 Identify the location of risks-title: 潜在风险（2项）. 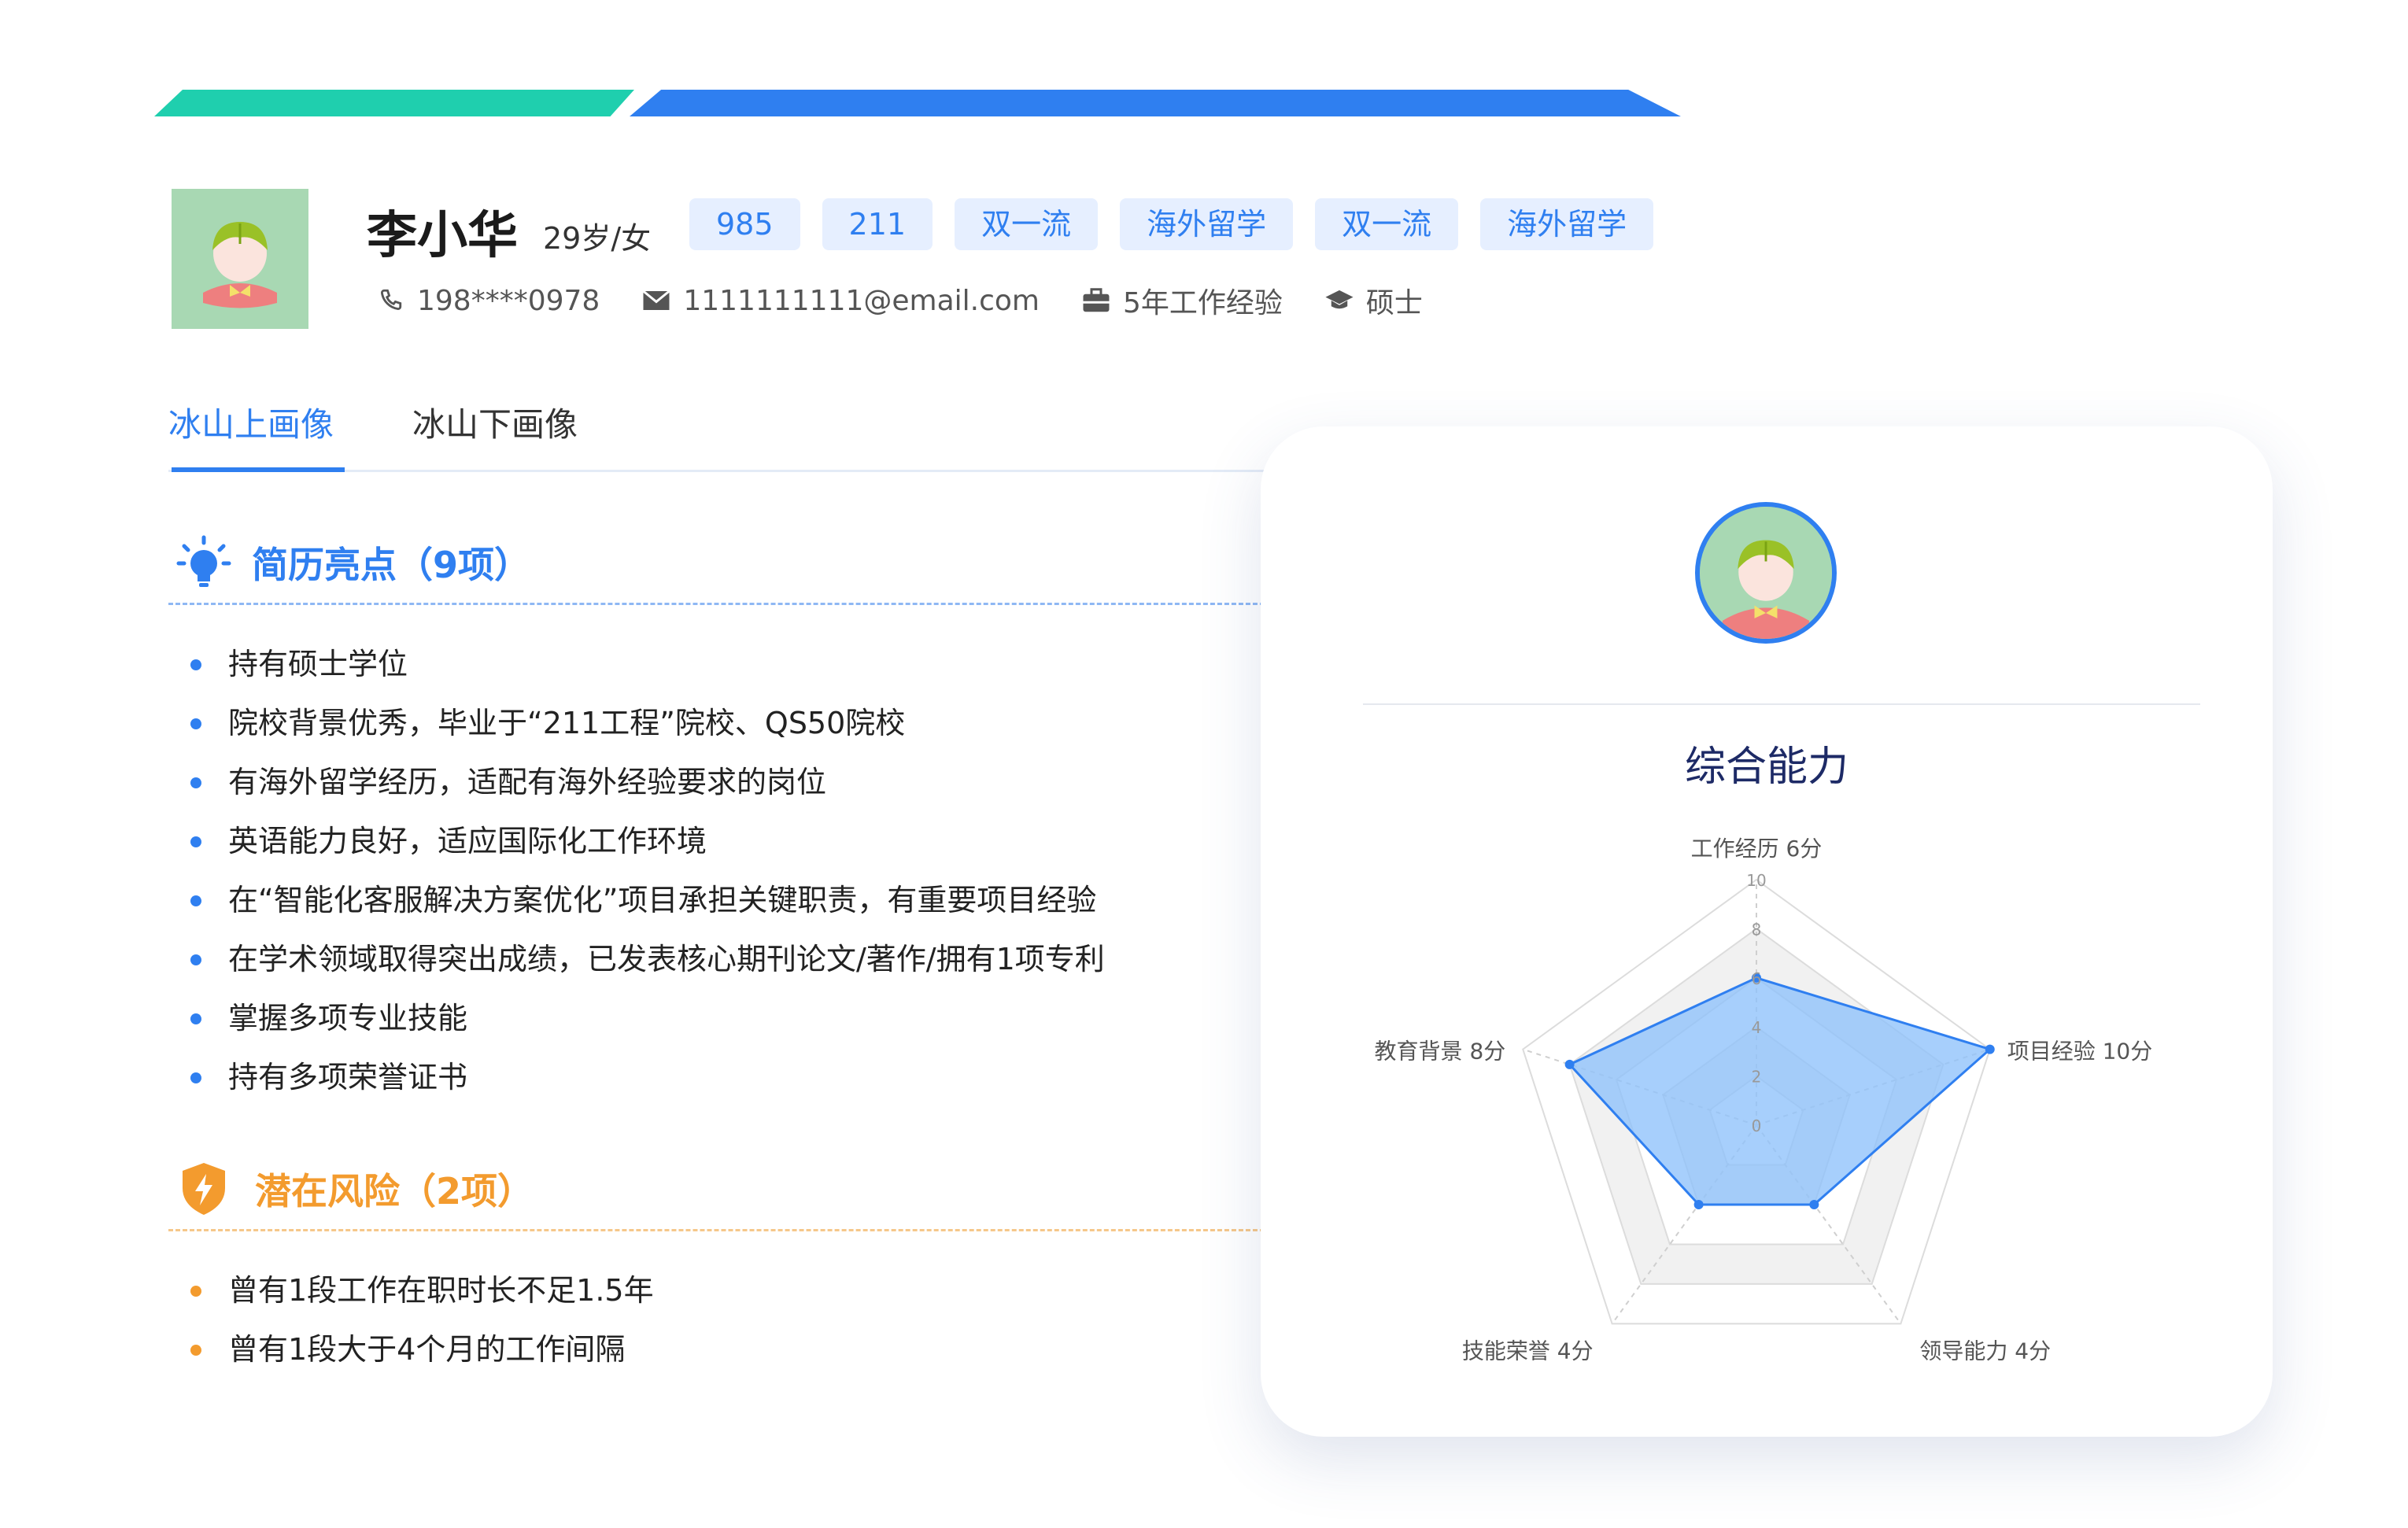
(394, 1191).